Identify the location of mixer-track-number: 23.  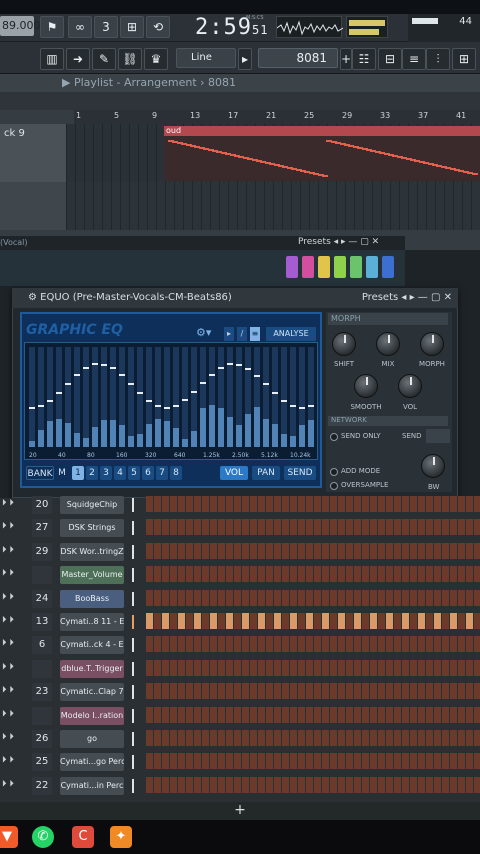
(42, 692).